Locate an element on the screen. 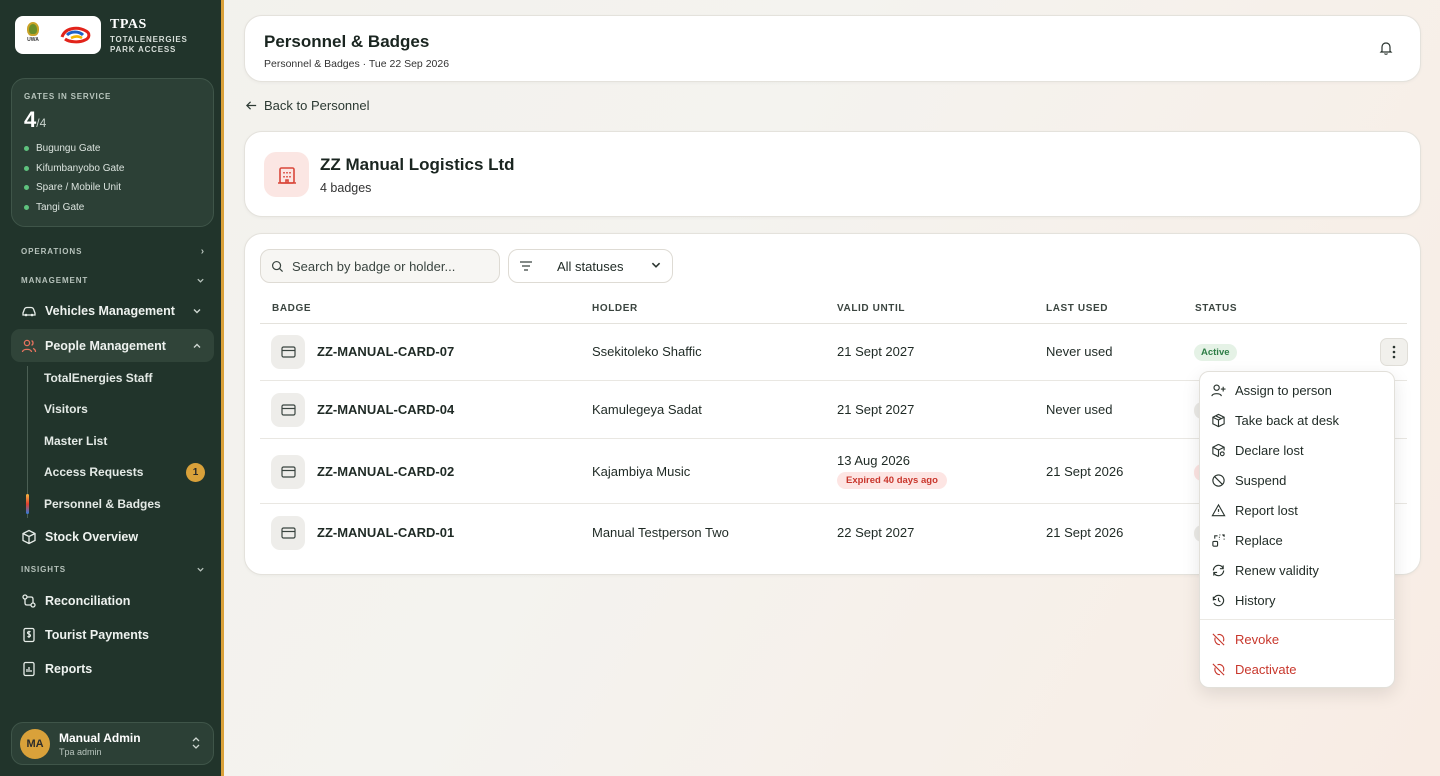 The width and height of the screenshot is (1440, 776). expired-badge: Expired 40 days ago is located at coordinates (892, 480).